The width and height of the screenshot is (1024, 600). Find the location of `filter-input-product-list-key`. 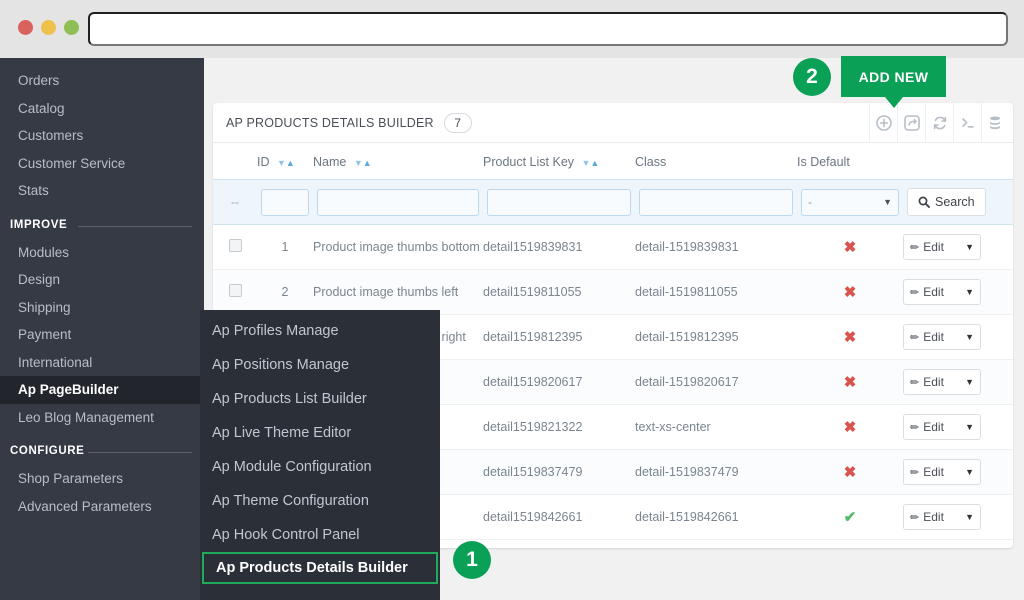

filter-input-product-list-key is located at coordinates (559, 202).